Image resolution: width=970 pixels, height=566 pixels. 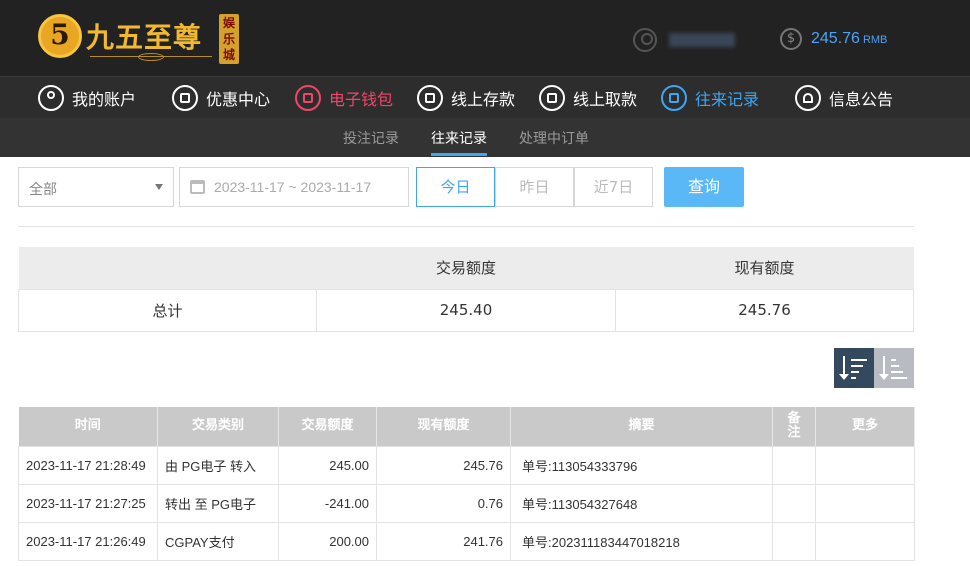 What do you see at coordinates (764, 310) in the screenshot?
I see `summary-current-balance: 245.76` at bounding box center [764, 310].